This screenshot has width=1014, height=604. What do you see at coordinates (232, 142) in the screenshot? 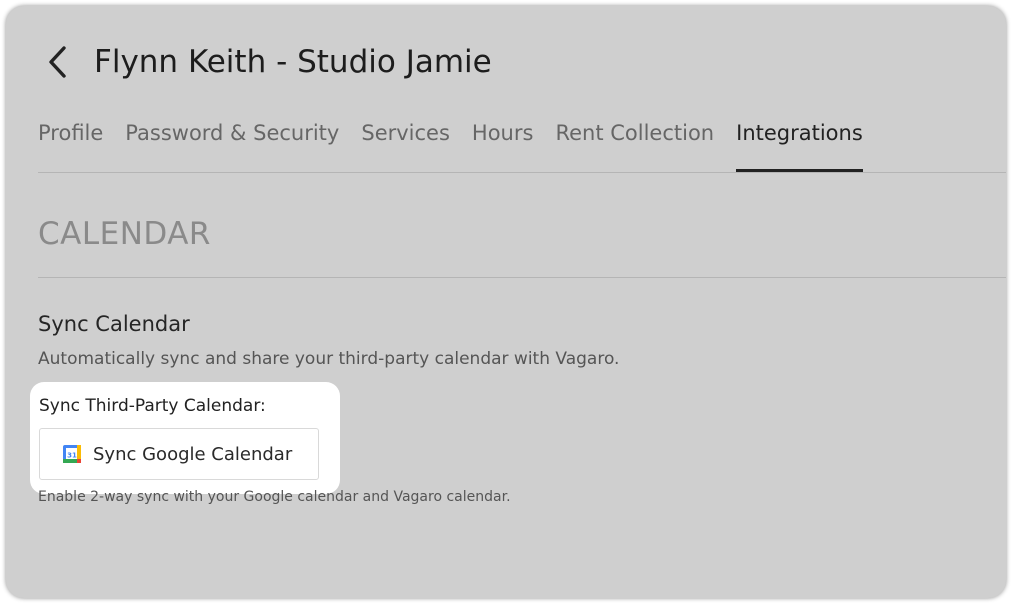
I see `tab-password-security: Password & Security` at bounding box center [232, 142].